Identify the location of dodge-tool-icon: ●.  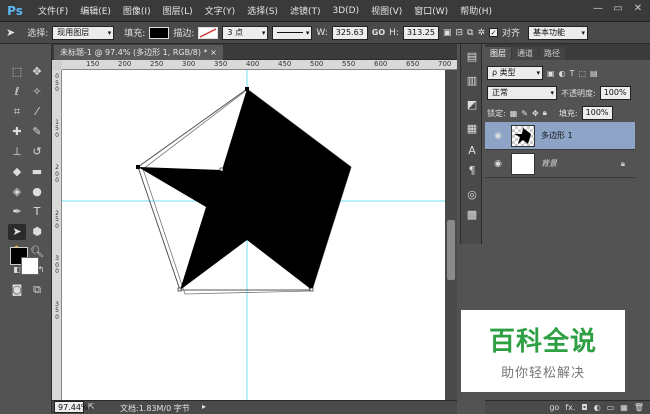
(37, 192).